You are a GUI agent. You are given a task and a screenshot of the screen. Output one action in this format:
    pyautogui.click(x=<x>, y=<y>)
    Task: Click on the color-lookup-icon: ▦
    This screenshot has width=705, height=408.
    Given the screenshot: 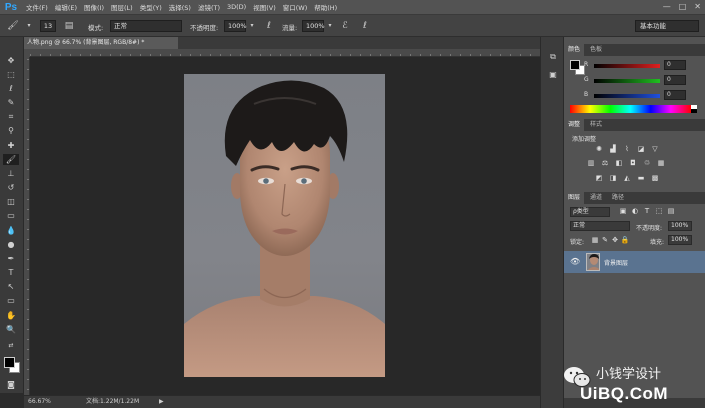 What is the action you would take?
    pyautogui.click(x=661, y=163)
    